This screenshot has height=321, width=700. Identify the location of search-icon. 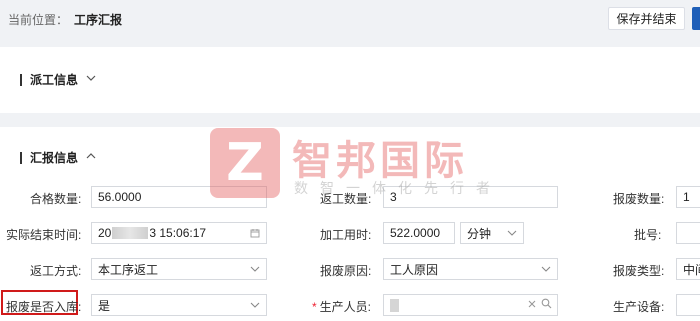
(546, 303).